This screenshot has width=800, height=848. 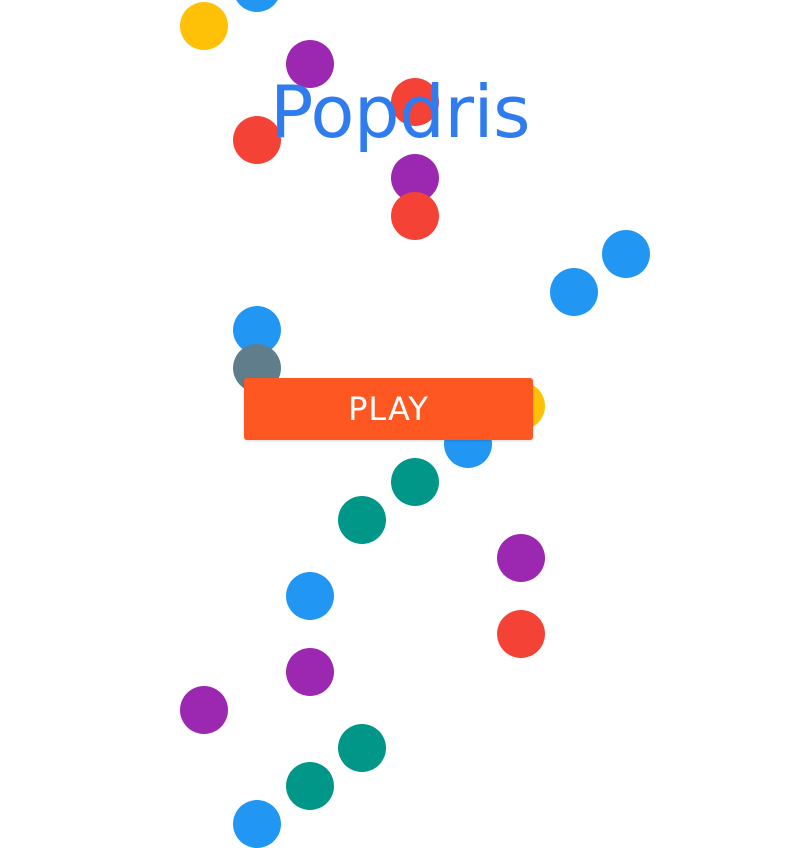 I want to click on play-button: PLAY, so click(x=388, y=409).